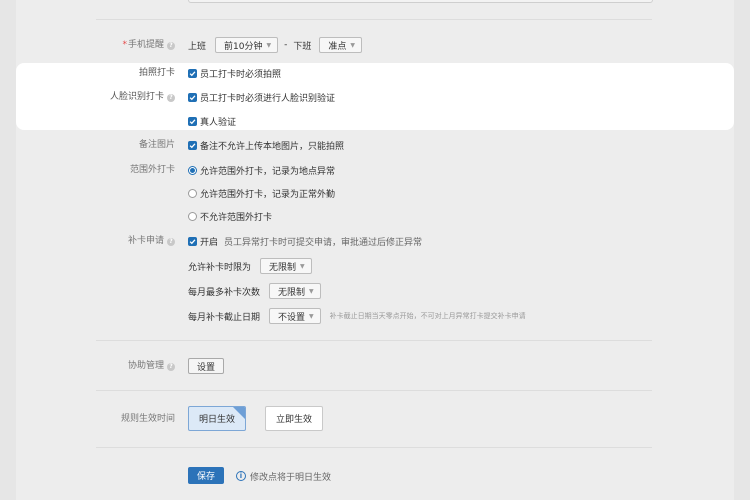 This screenshot has height=500, width=750. What do you see at coordinates (323, 242) in the screenshot?
I see `makeup-description: 员工异常打卡时可提交申请，审批通过后修正异常` at bounding box center [323, 242].